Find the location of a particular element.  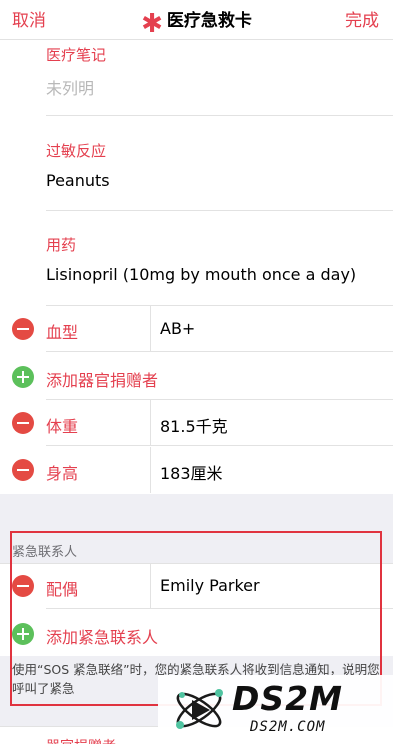

medical-notes-value: 未列明 is located at coordinates (70, 88).